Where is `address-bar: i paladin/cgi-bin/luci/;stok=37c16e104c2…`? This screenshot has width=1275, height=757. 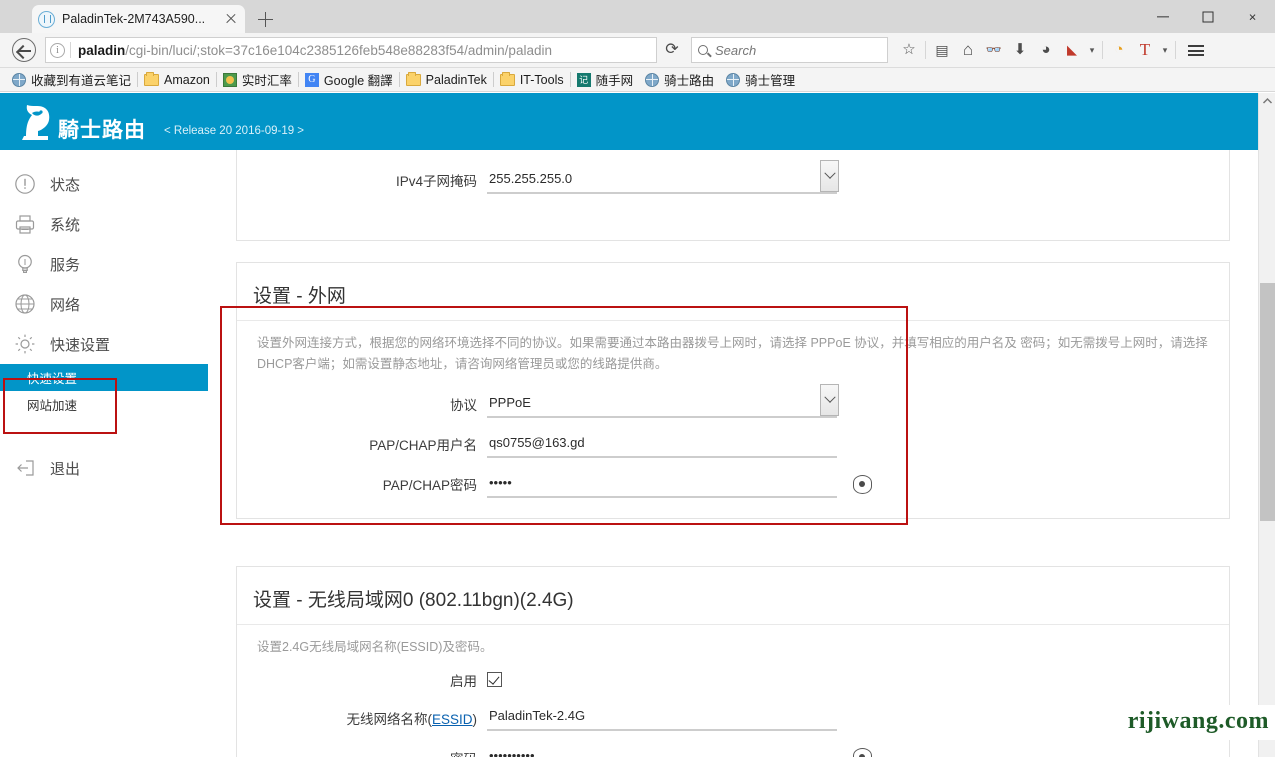
address-bar: i paladin/cgi-bin/luci/;stok=37c16e104c2… is located at coordinates (351, 50).